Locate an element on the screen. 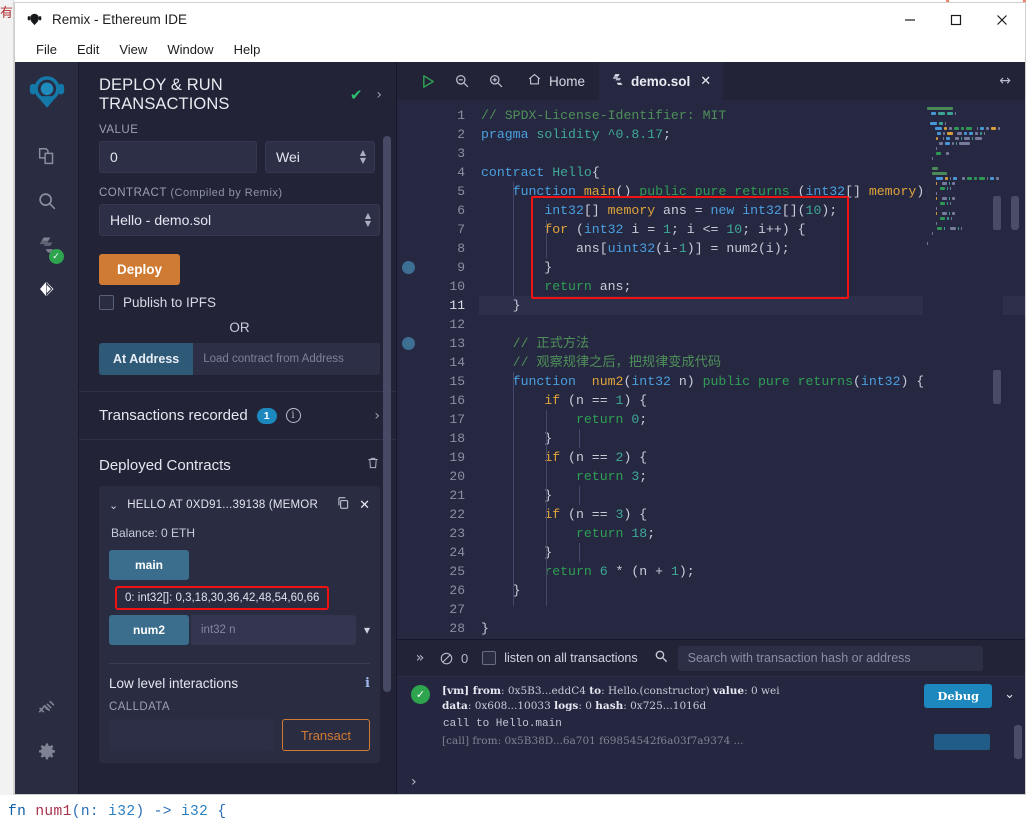  gutter-line-number: 12 is located at coordinates (438, 324).